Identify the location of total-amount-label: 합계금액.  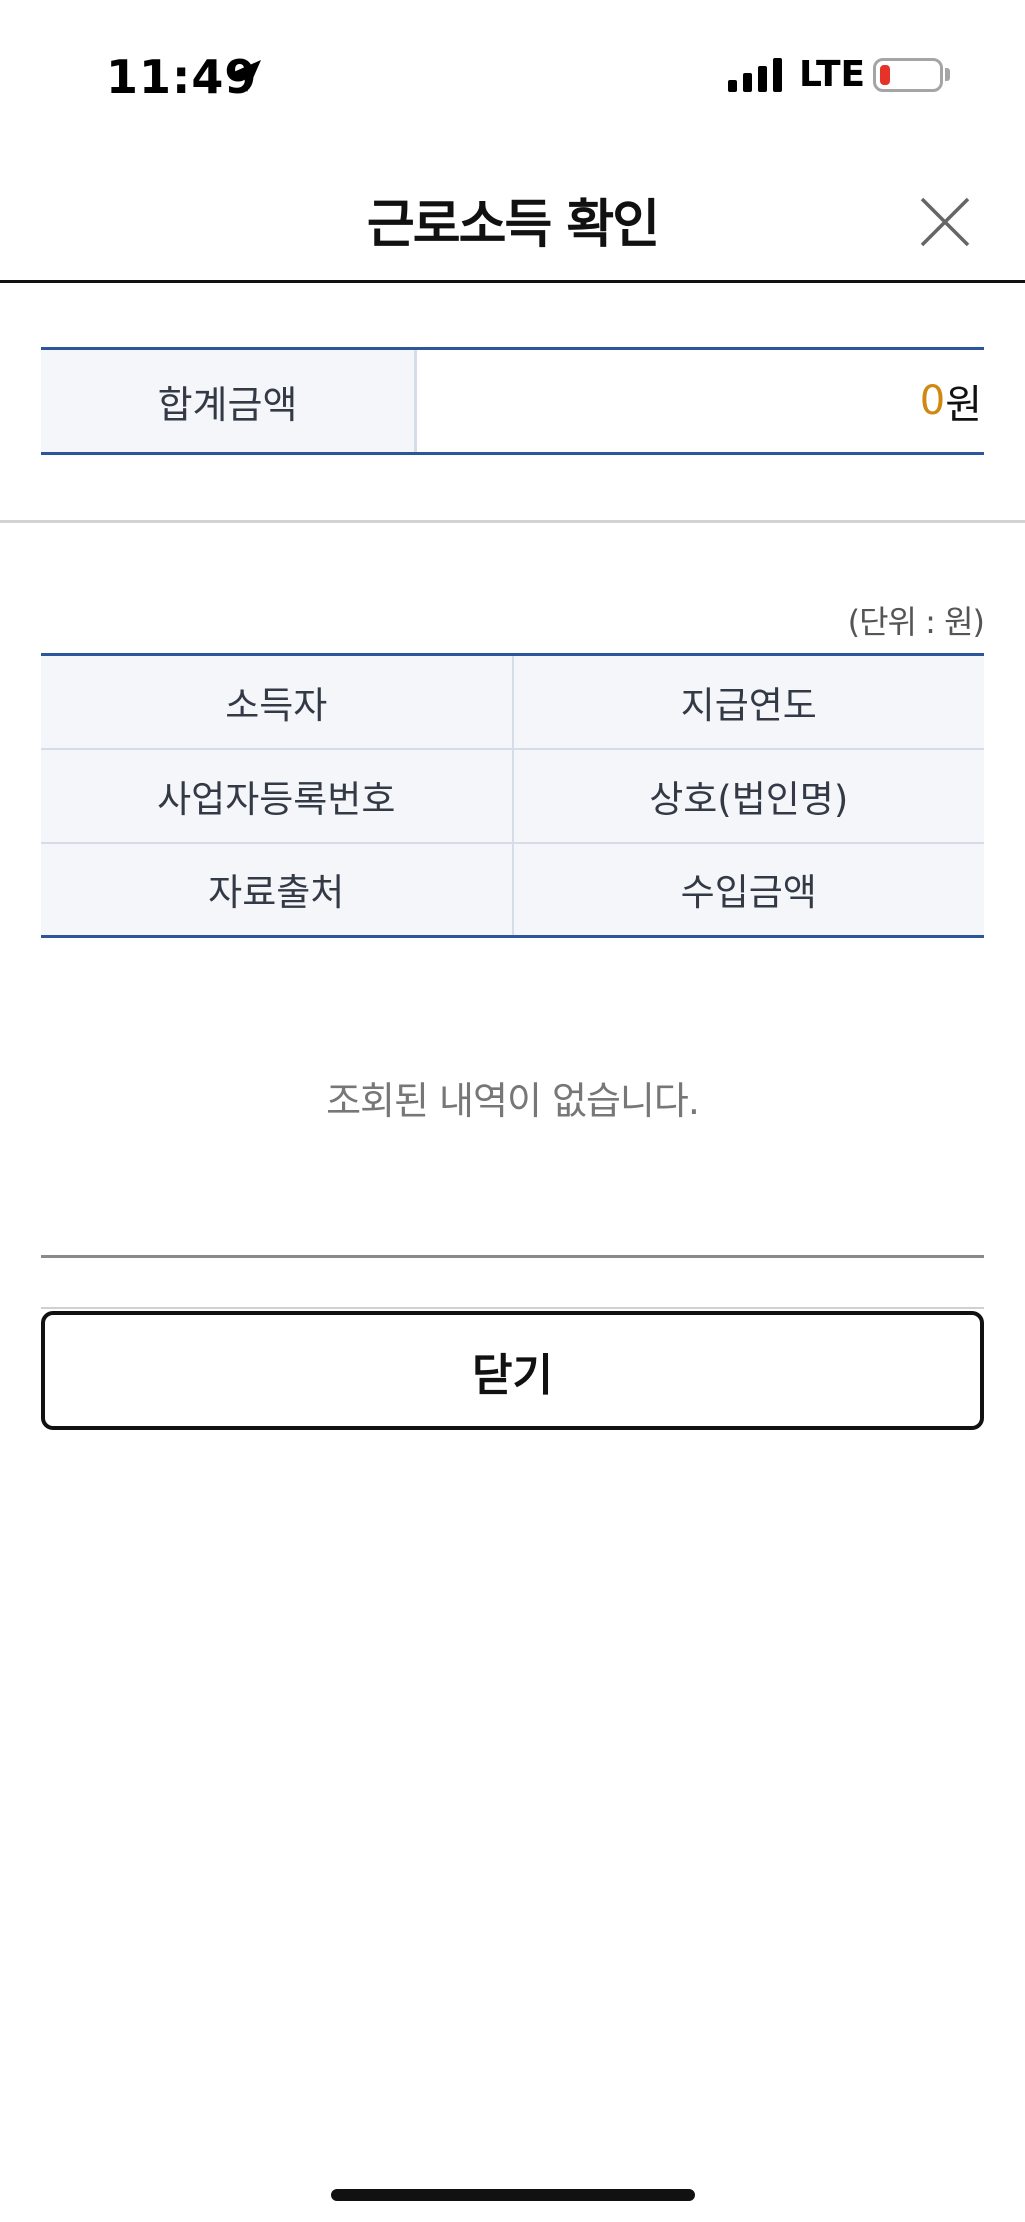
(229, 401).